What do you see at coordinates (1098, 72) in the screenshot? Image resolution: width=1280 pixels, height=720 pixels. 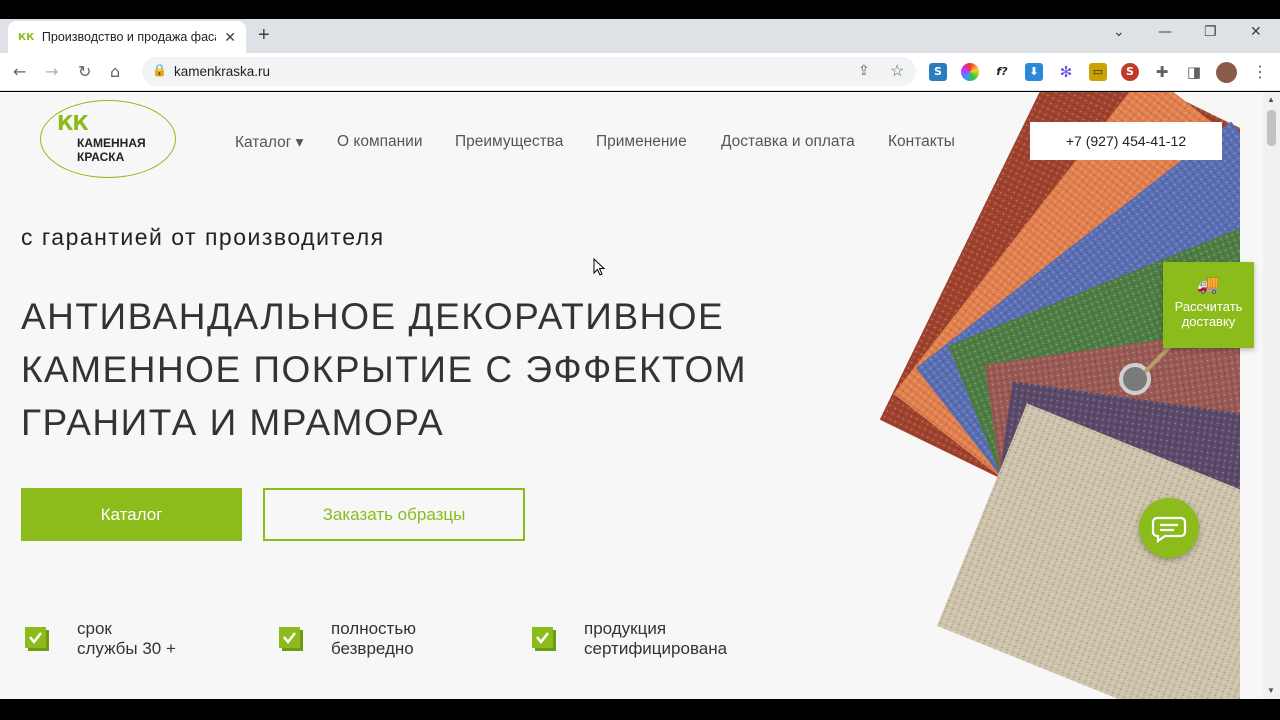 I see `extension-ruler-icon: ▭` at bounding box center [1098, 72].